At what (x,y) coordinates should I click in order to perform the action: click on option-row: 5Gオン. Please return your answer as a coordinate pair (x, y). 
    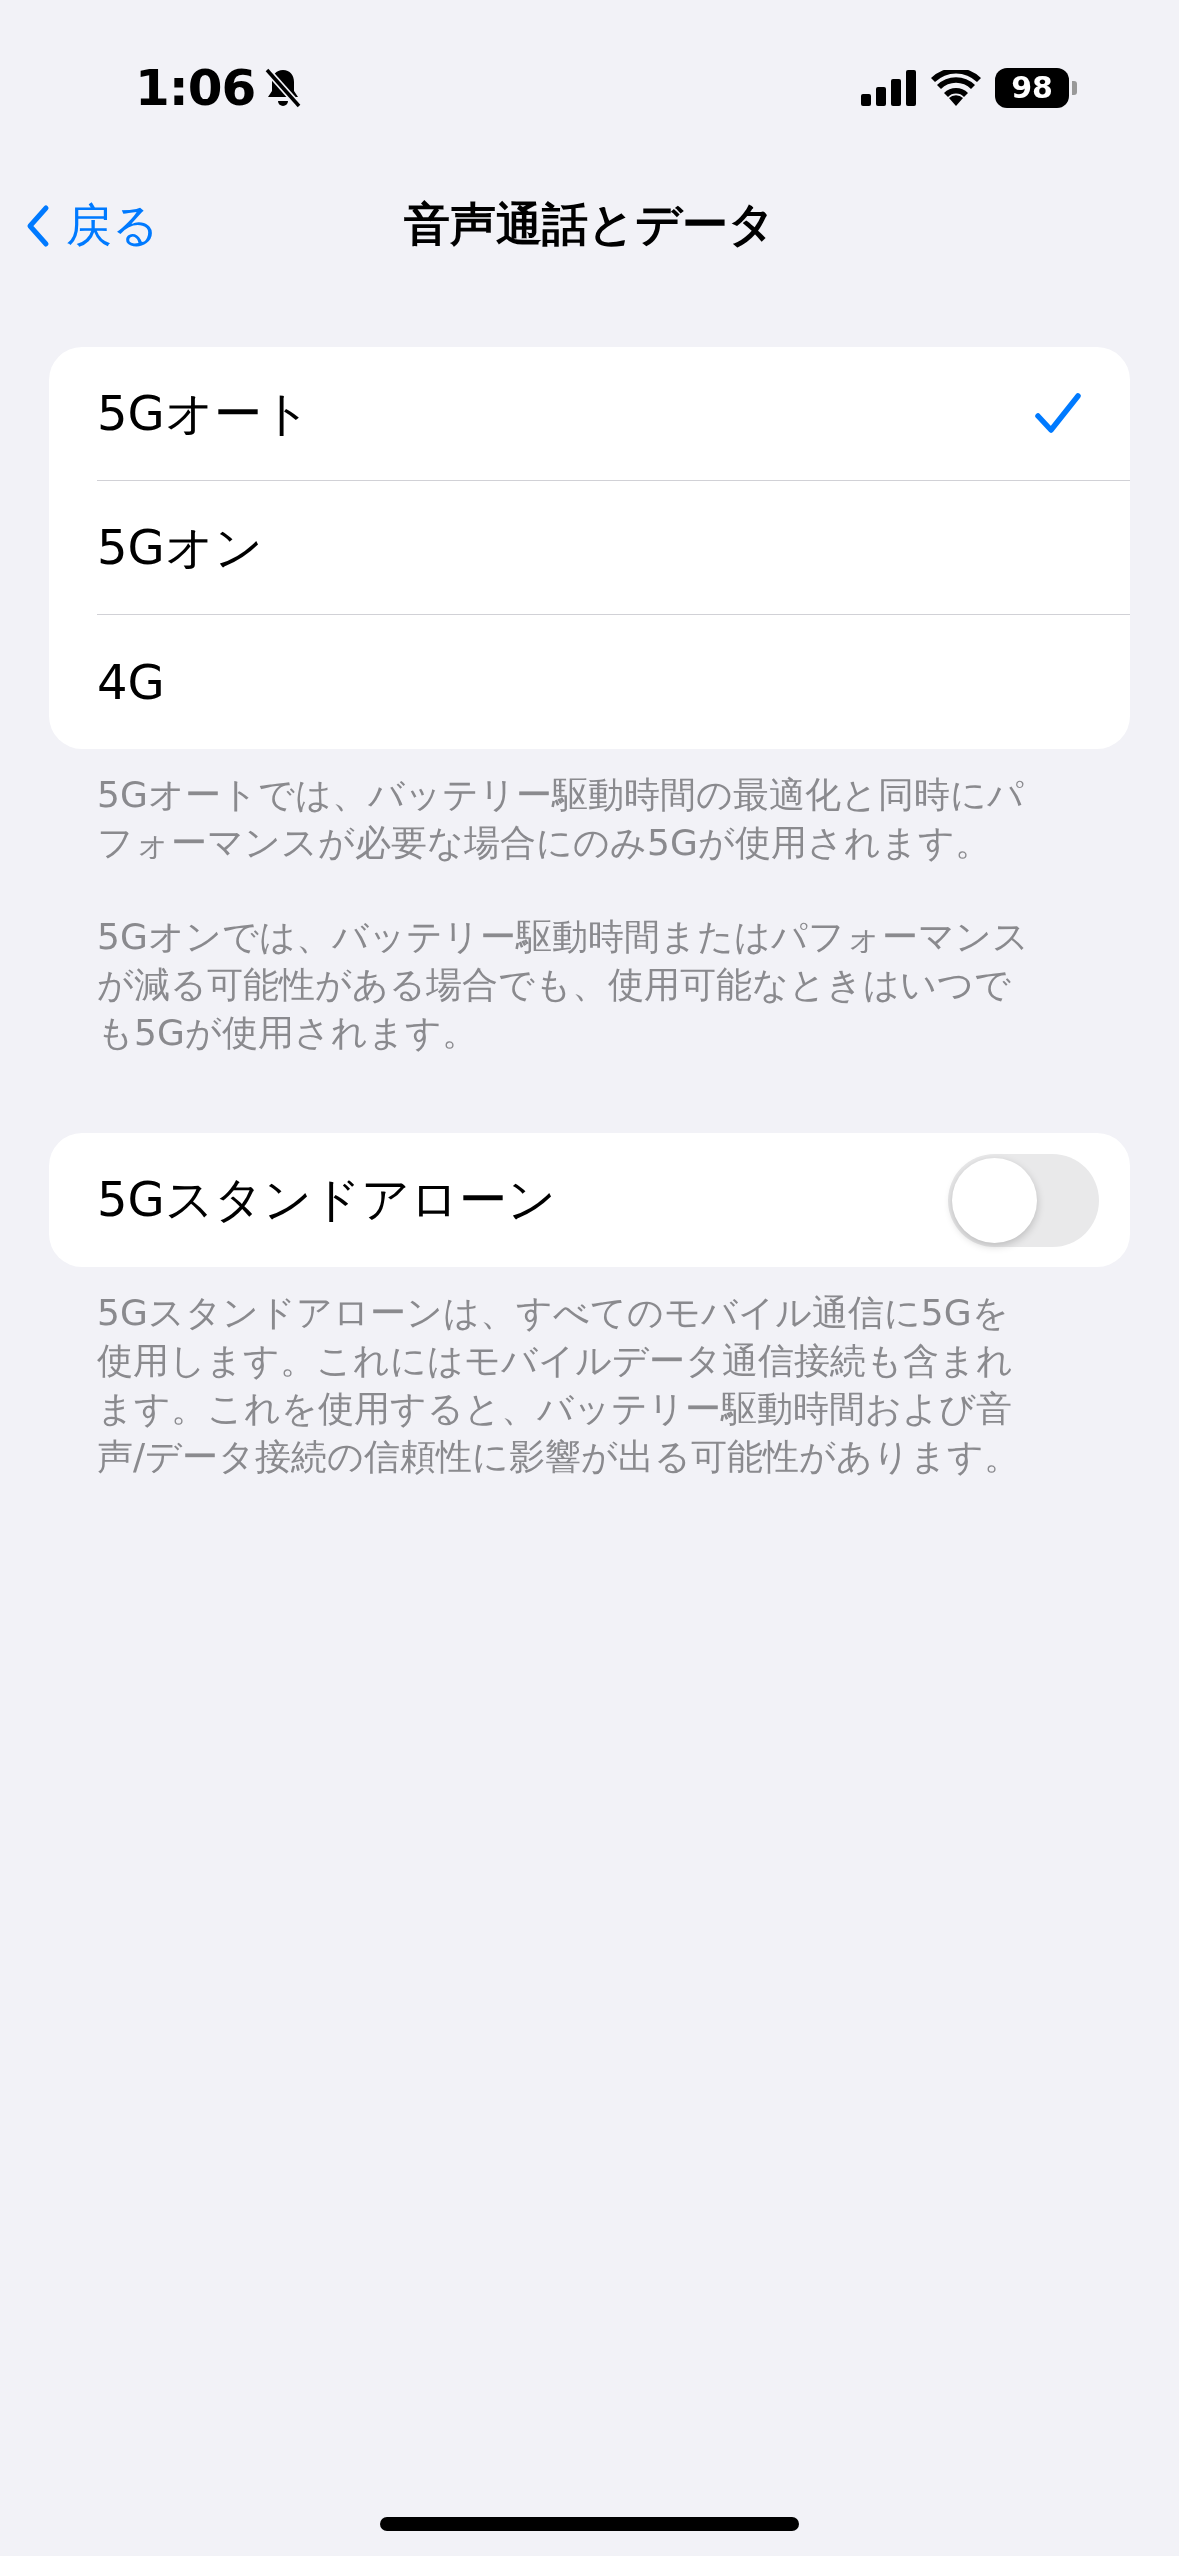
    Looking at the image, I should click on (613, 548).